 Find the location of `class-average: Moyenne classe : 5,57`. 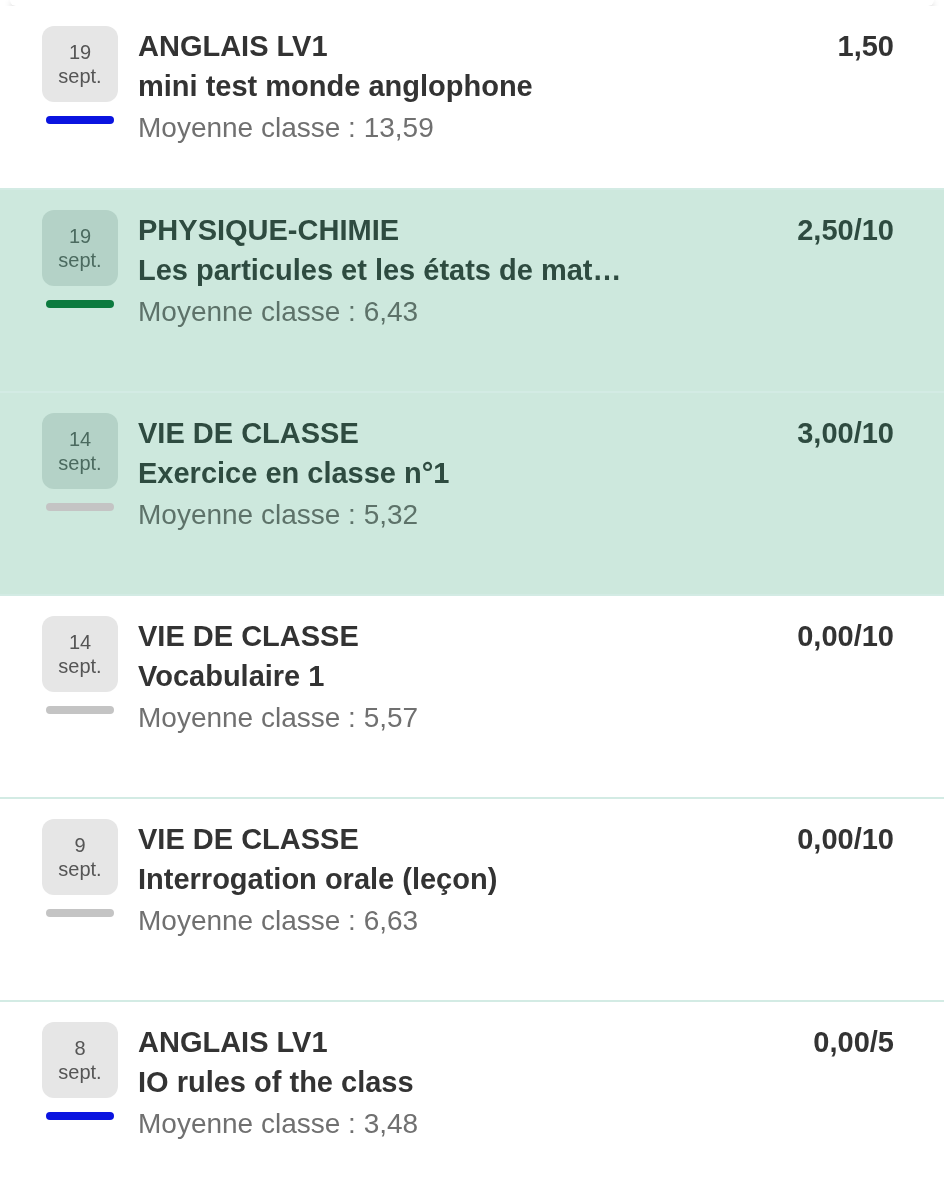

class-average: Moyenne classe : 5,57 is located at coordinates (279, 718).